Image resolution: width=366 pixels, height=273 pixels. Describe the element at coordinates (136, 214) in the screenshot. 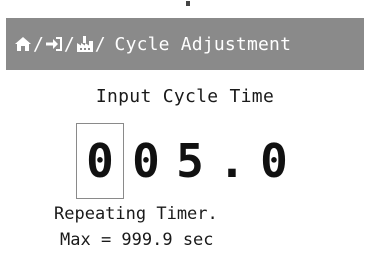

I see `timer-type-note: Repeating Timer.` at that location.